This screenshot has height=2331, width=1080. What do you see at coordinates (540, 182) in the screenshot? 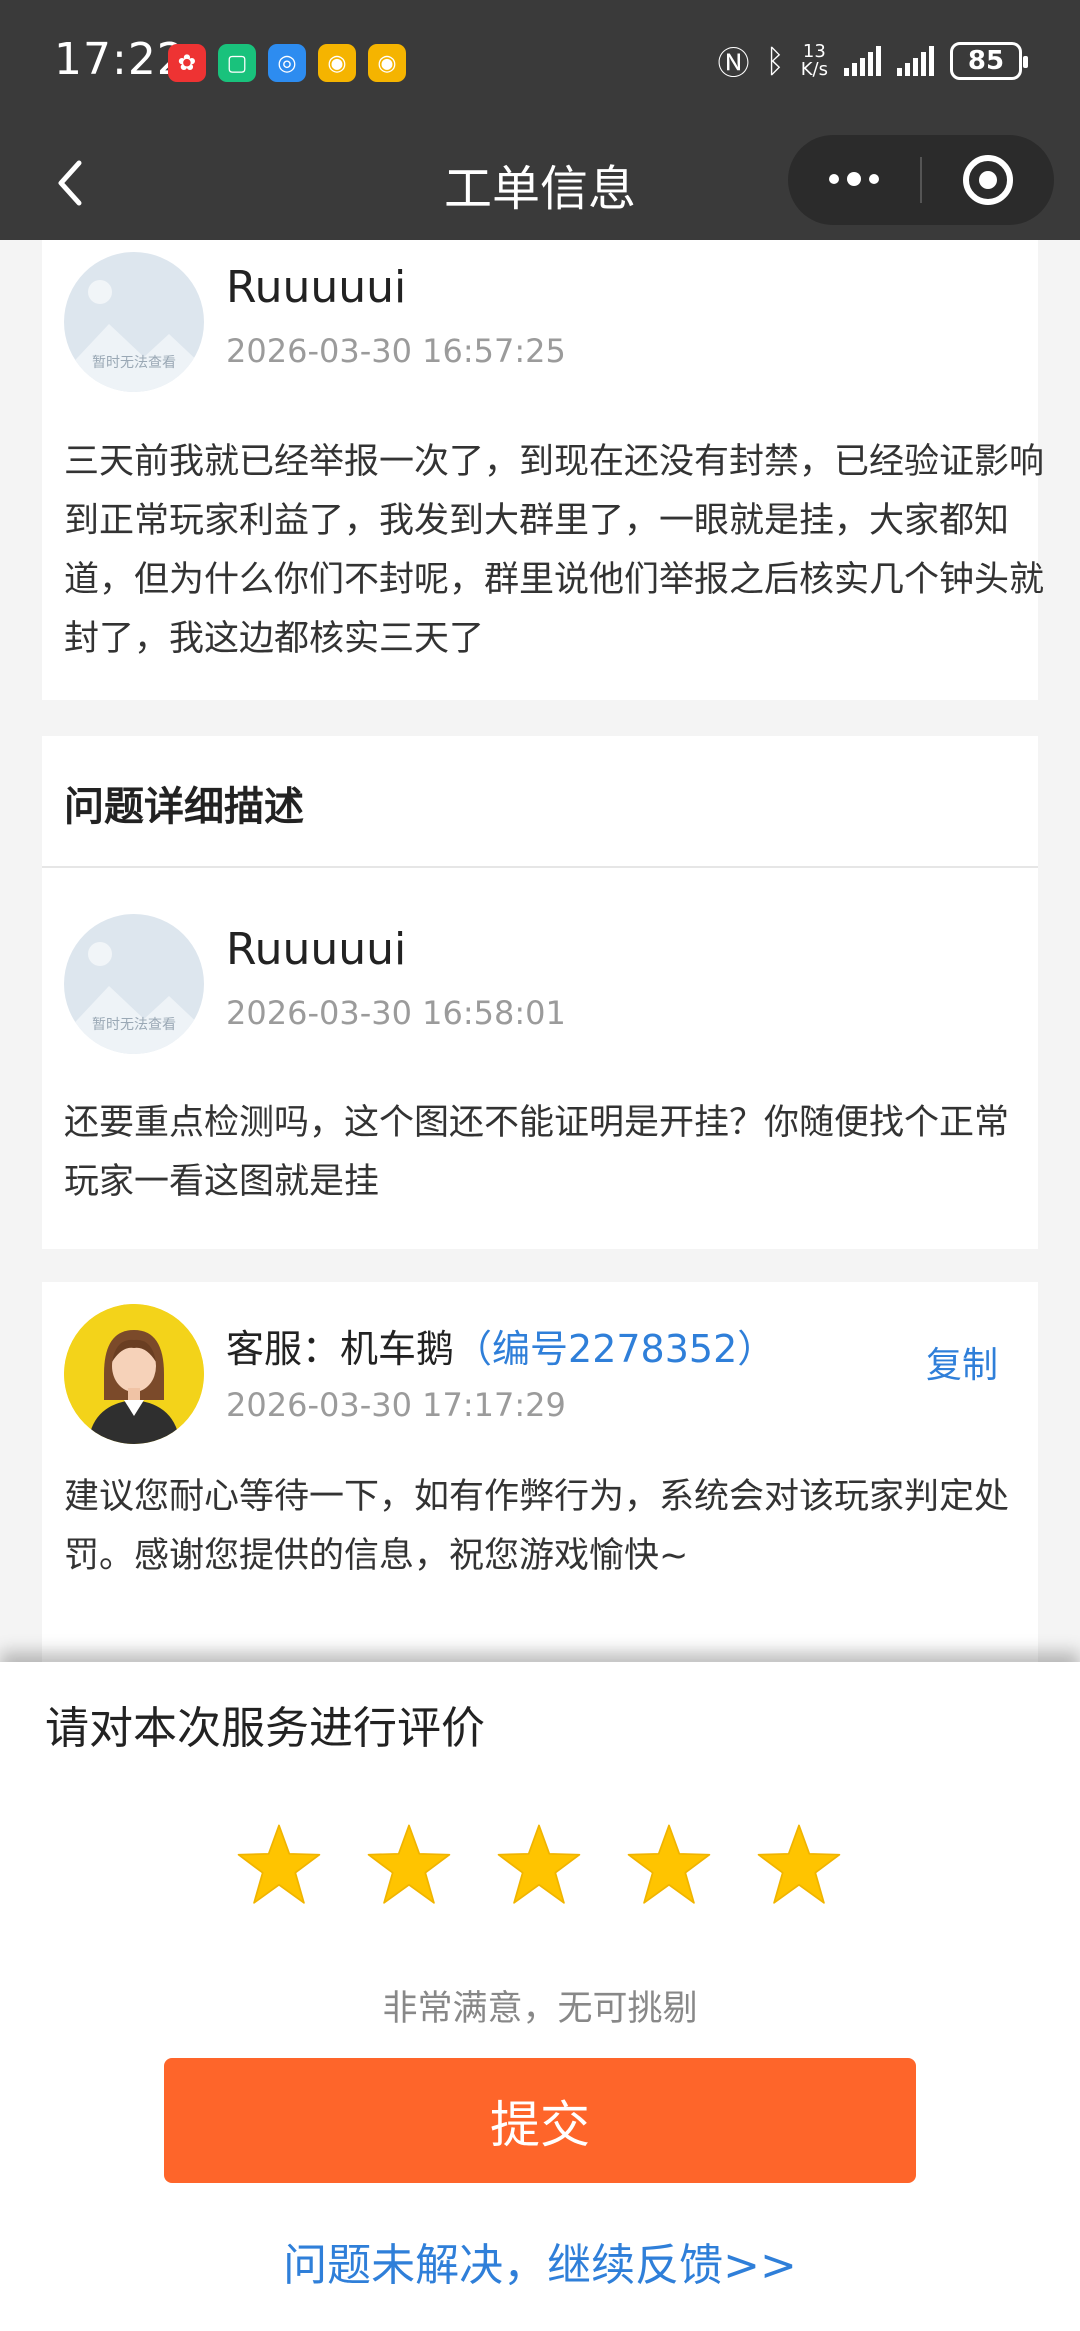
I see `nav-bar: 工单信息` at bounding box center [540, 182].